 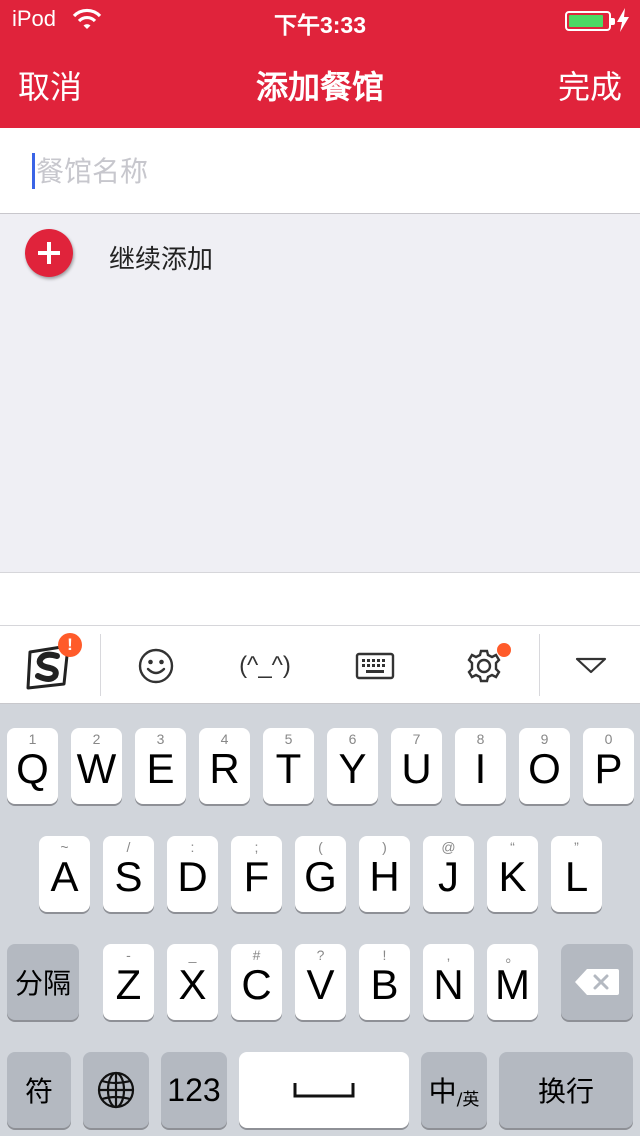 I want to click on key-label: Z, so click(x=128, y=984).